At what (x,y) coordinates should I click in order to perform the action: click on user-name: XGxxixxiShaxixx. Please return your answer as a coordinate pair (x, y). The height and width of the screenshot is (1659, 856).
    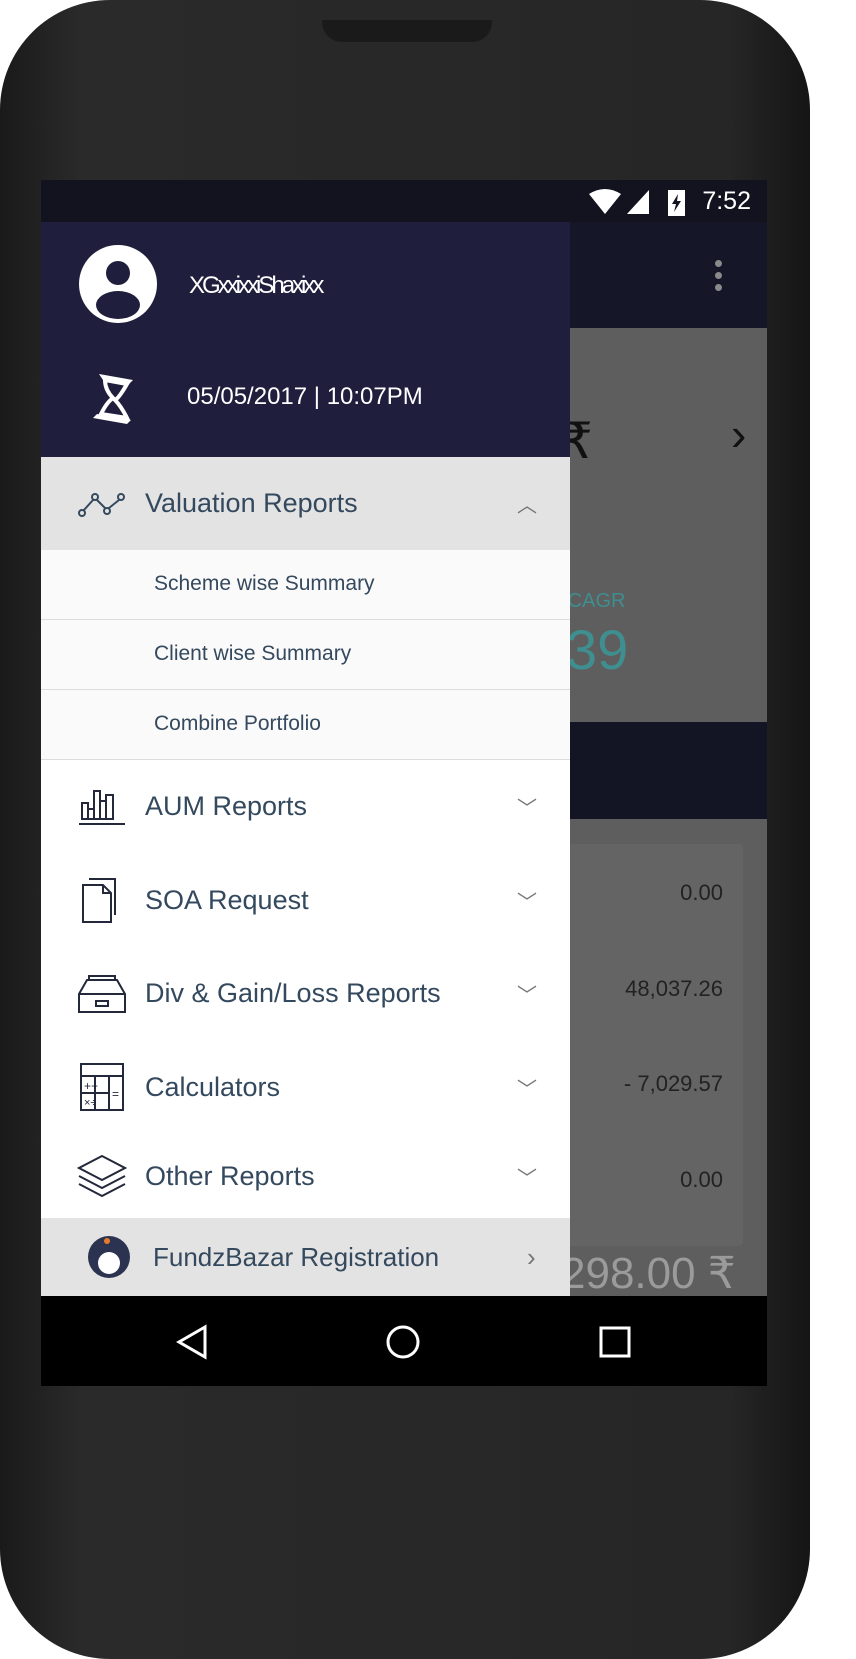
    Looking at the image, I should click on (256, 285).